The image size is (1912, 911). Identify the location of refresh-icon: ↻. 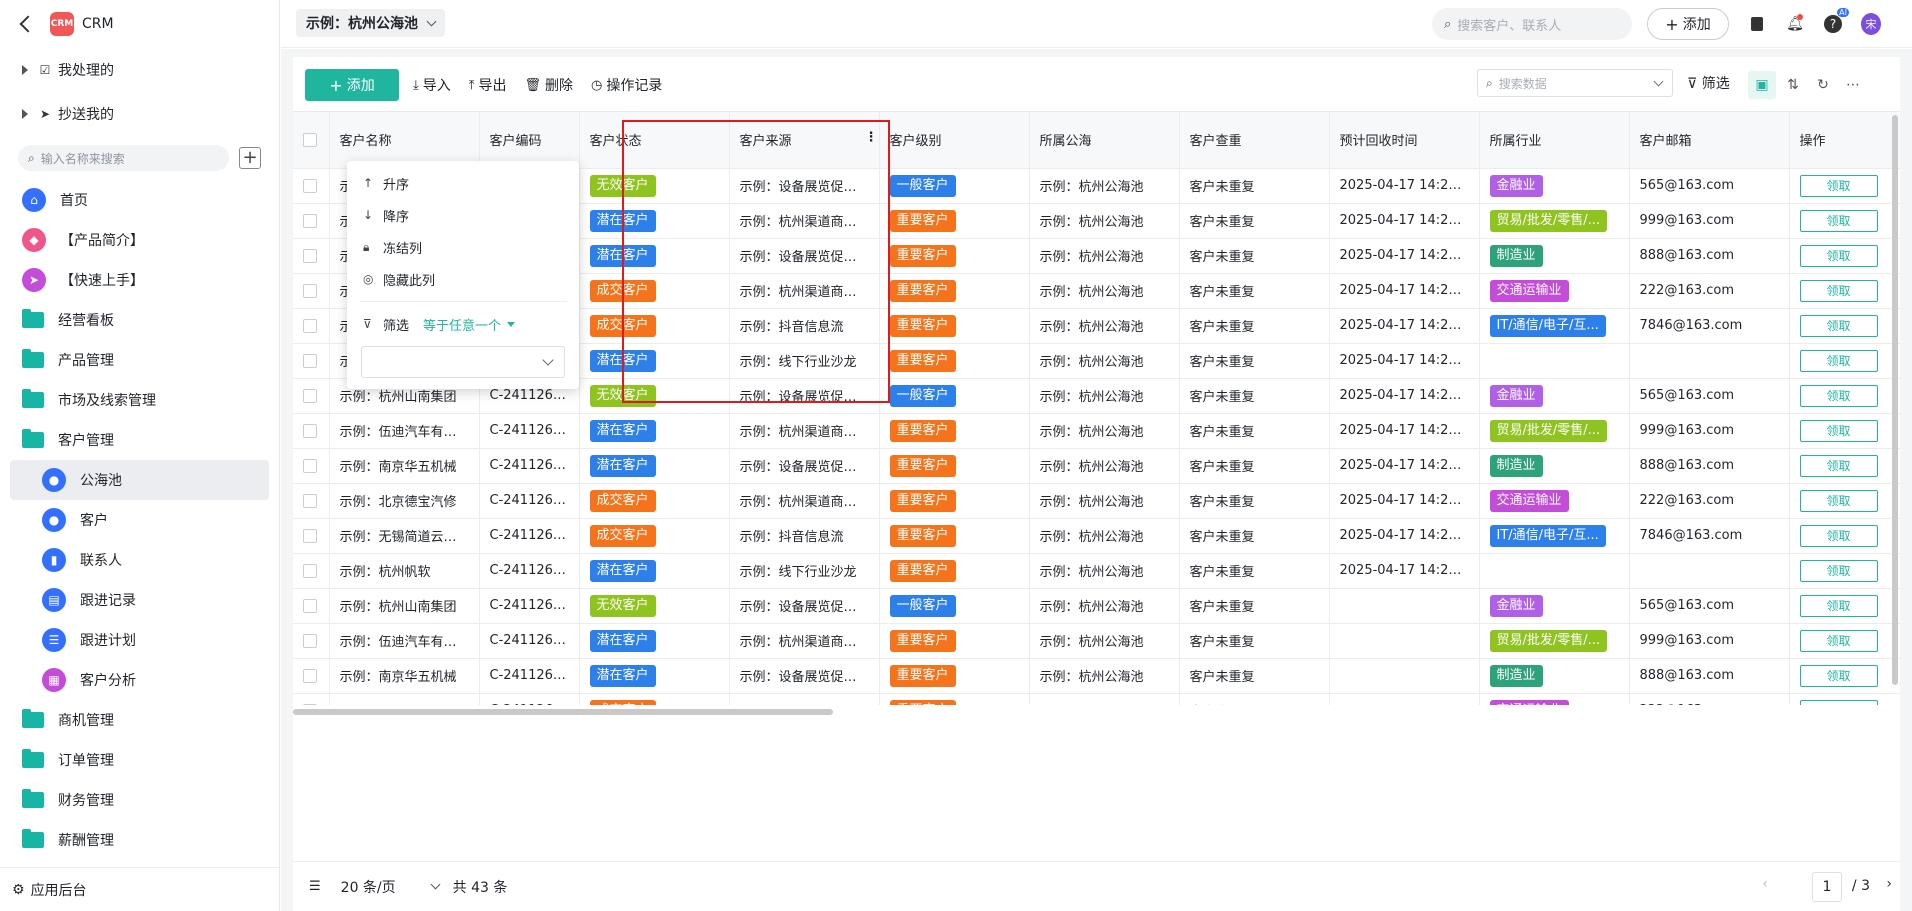
(1823, 85).